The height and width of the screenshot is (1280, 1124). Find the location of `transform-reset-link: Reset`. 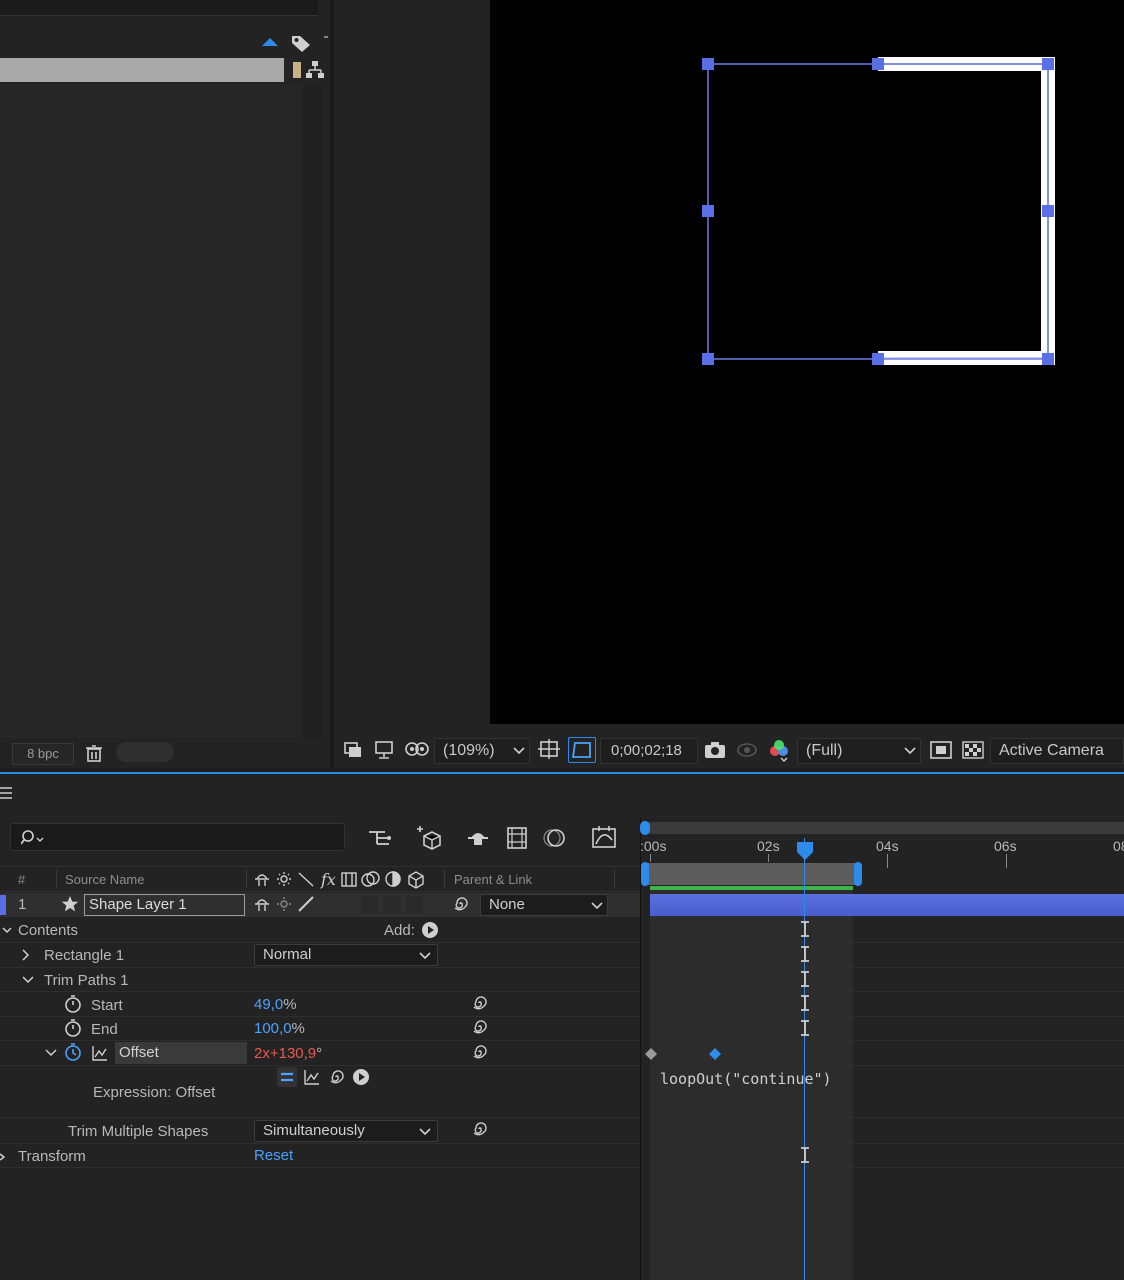

transform-reset-link: Reset is located at coordinates (273, 1155).